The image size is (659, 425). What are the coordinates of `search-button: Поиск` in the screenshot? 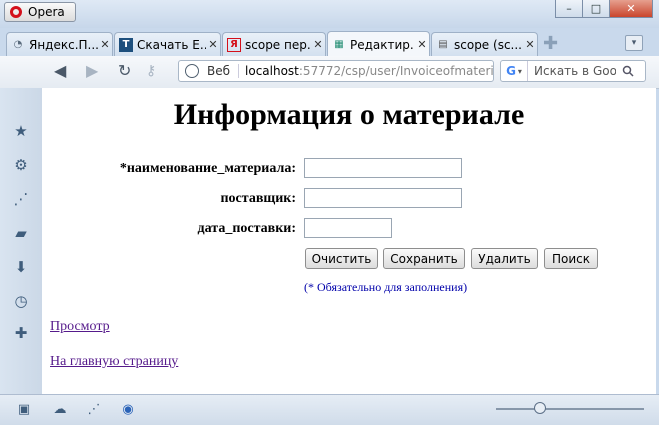 It's located at (571, 258).